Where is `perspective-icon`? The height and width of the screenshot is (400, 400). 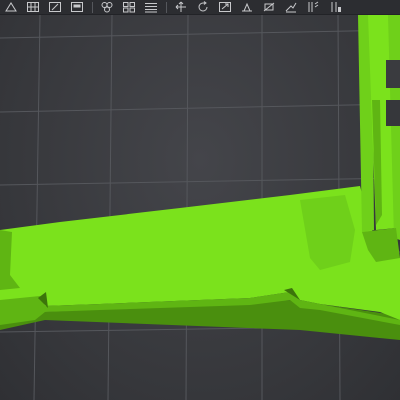 perspective-icon is located at coordinates (11, 7).